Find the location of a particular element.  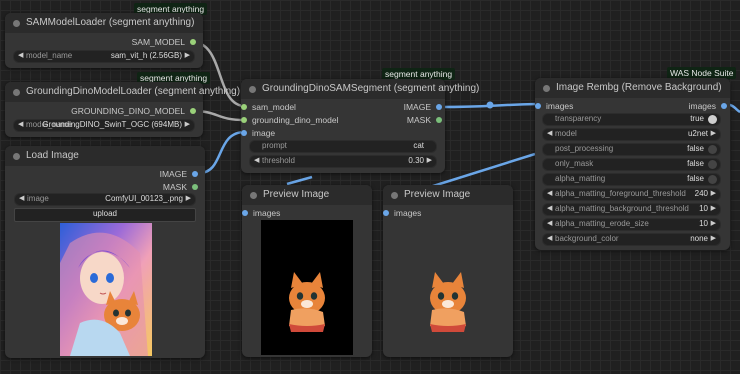

output-slot-images: images is located at coordinates (707, 106).